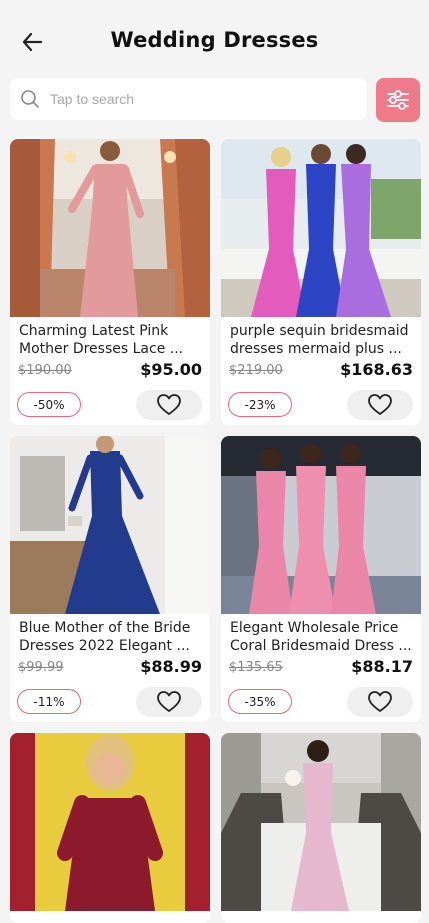 Image resolution: width=429 pixels, height=923 pixels. What do you see at coordinates (256, 370) in the screenshot?
I see `original-price: $219.00` at bounding box center [256, 370].